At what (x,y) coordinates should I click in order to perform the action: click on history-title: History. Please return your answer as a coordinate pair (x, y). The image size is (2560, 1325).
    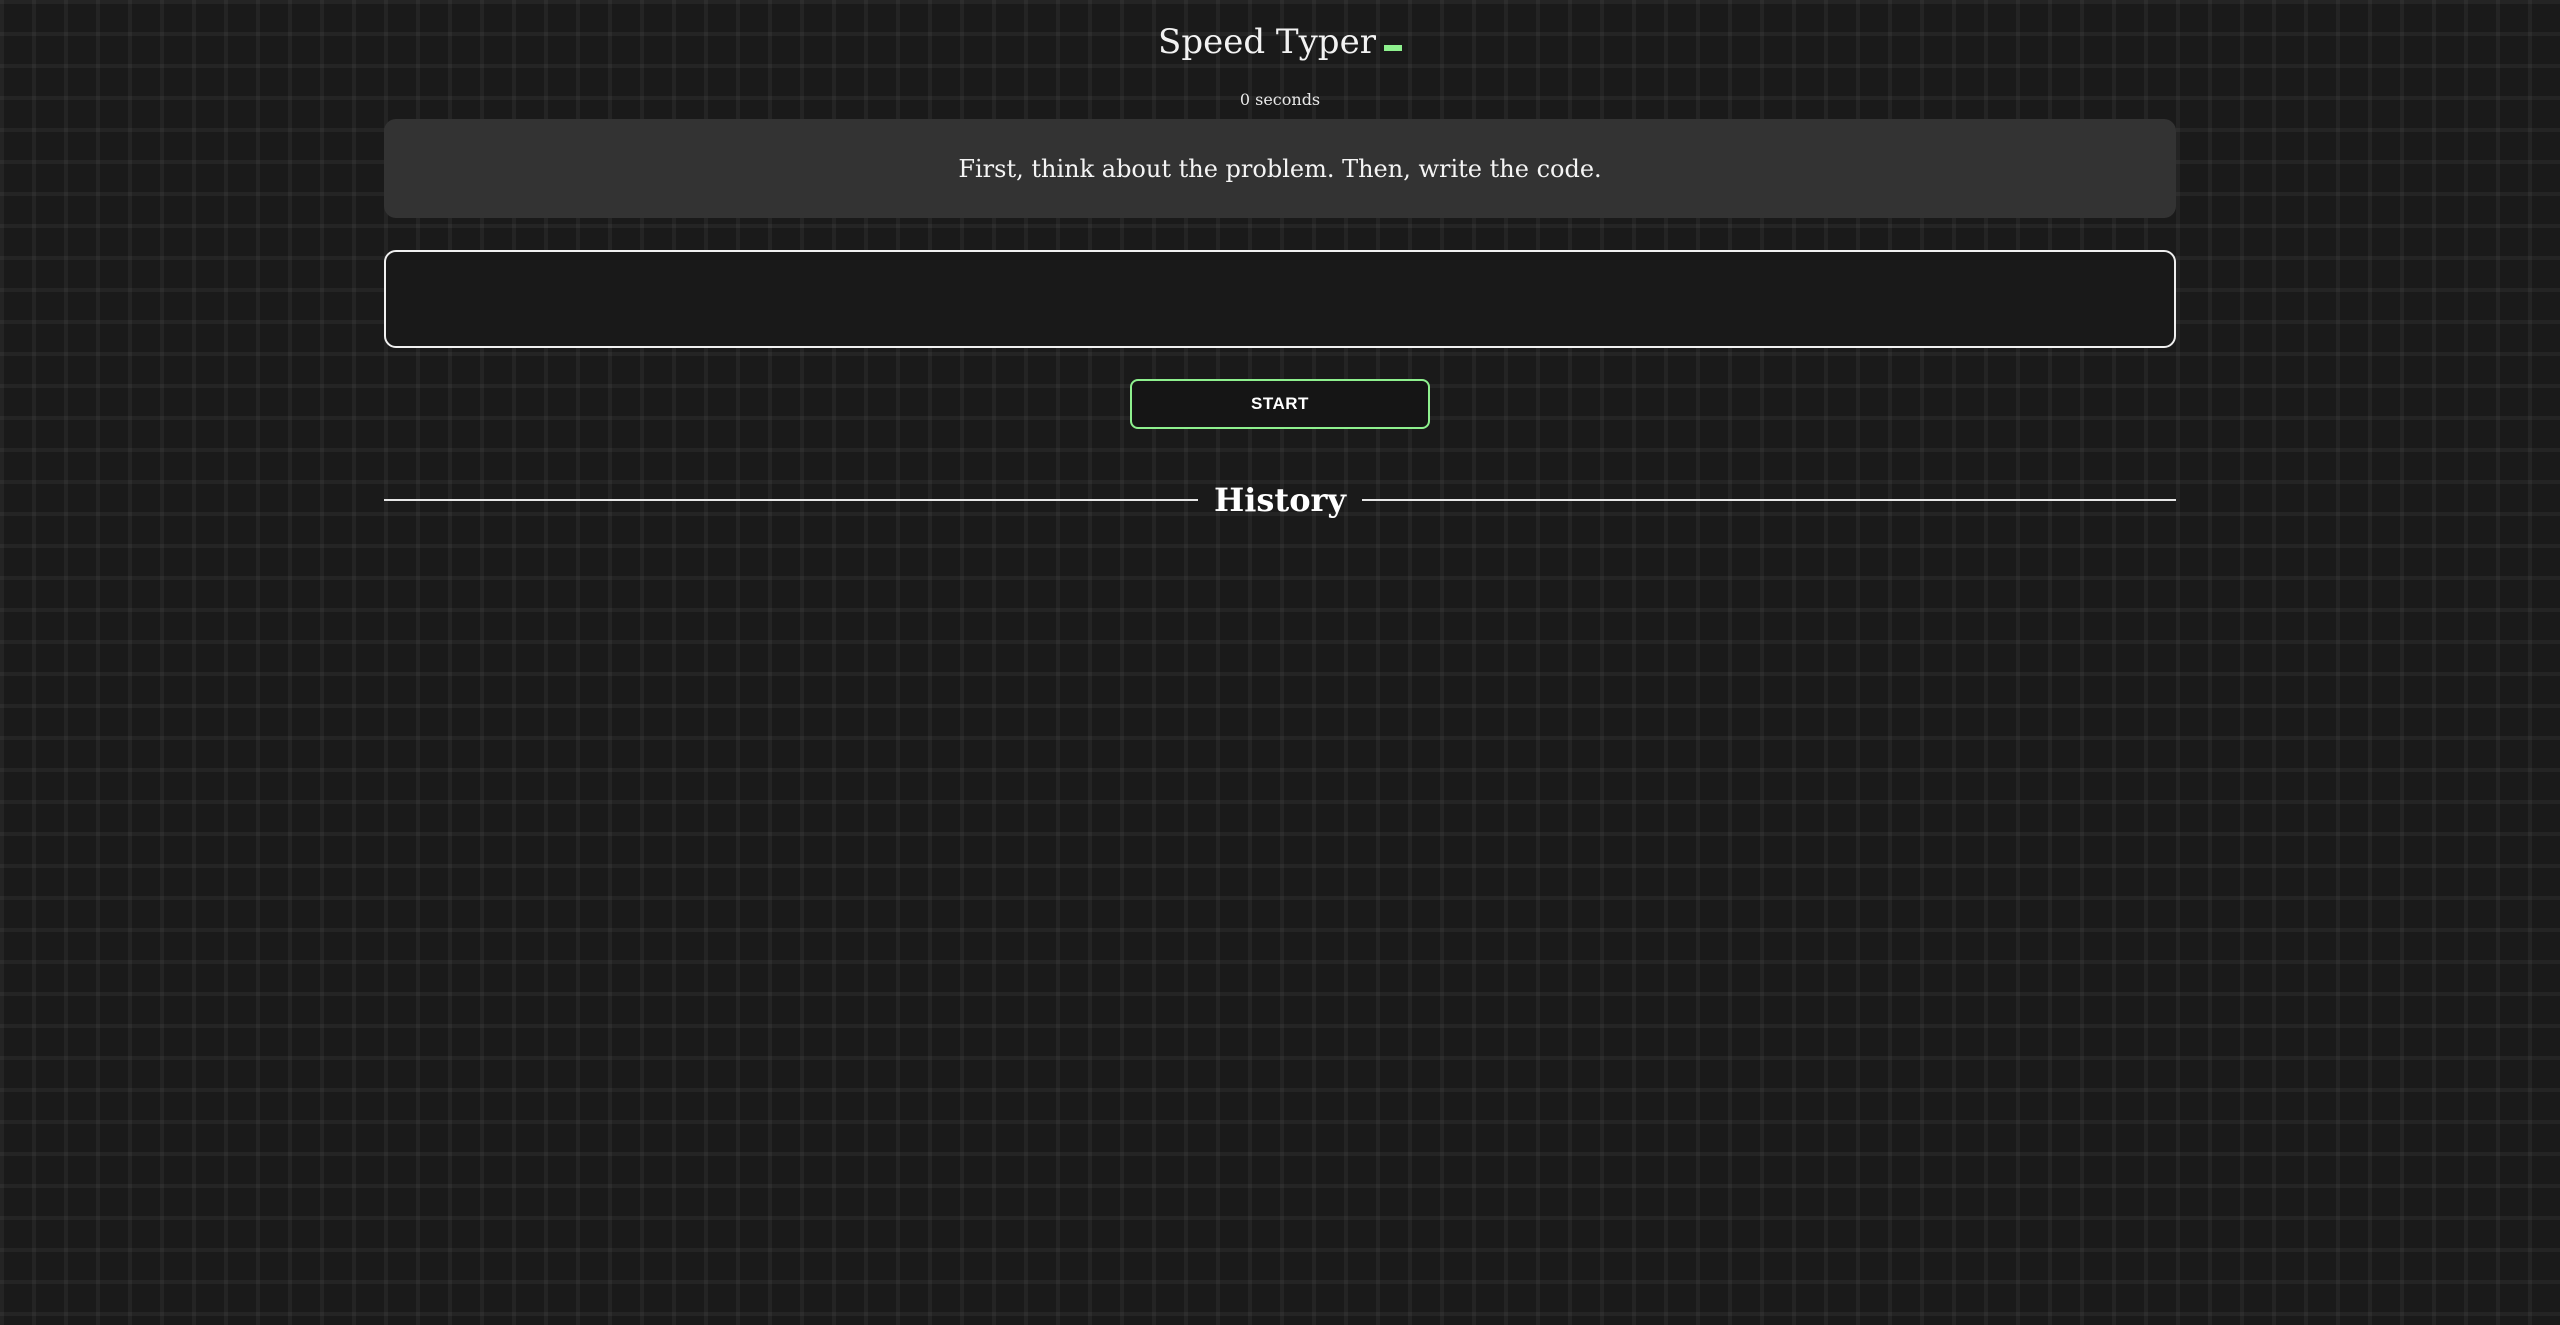
    Looking at the image, I should click on (1280, 500).